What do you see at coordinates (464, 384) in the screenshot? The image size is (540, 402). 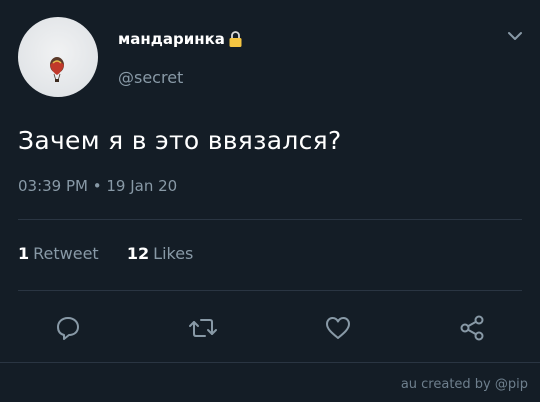 I see `watermark: au created by @pip` at bounding box center [464, 384].